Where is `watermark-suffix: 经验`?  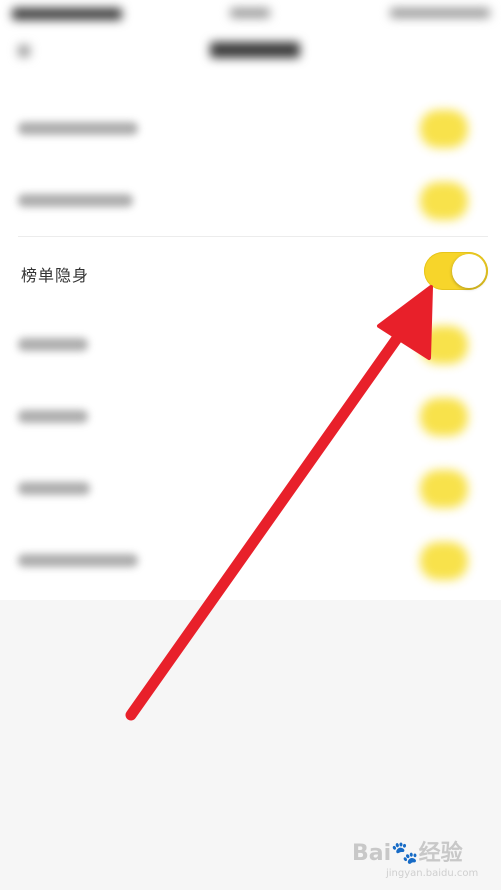
watermark-suffix: 经验 is located at coordinates (440, 853).